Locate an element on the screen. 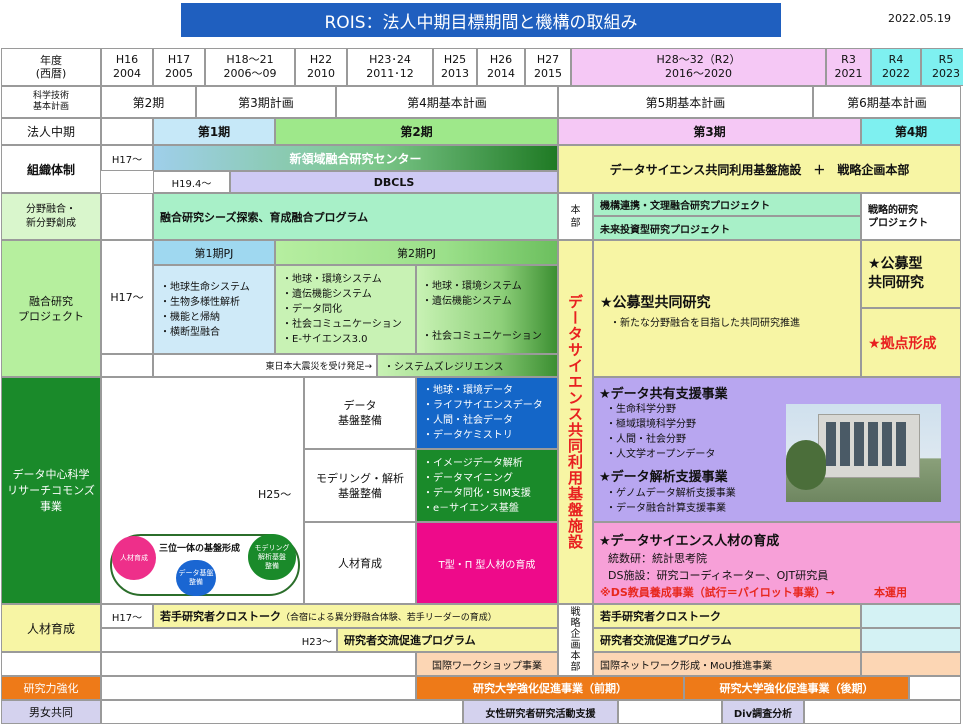 The image size is (963, 727). plan-4: 第4期基本計画 is located at coordinates (447, 102).